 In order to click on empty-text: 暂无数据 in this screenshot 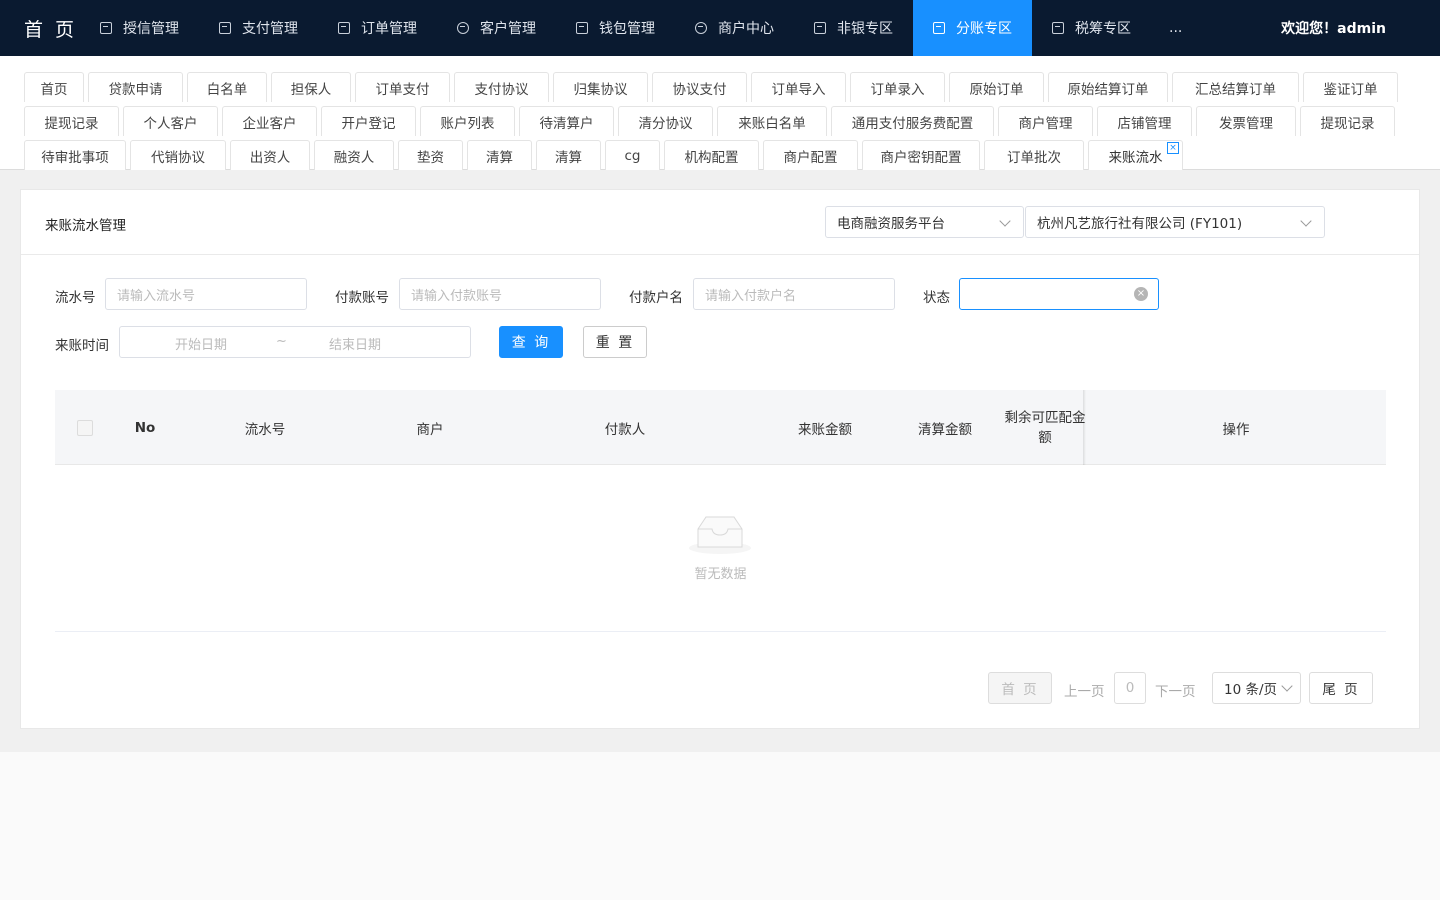, I will do `click(720, 574)`.